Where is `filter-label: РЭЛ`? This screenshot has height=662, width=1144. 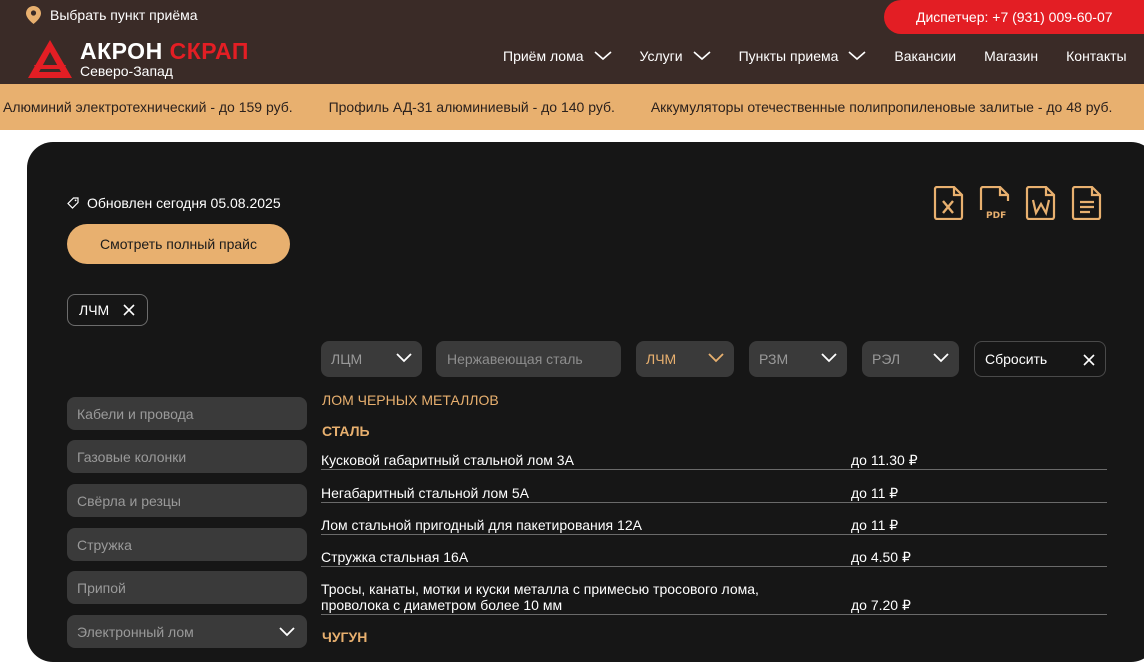 filter-label: РЭЛ is located at coordinates (886, 359).